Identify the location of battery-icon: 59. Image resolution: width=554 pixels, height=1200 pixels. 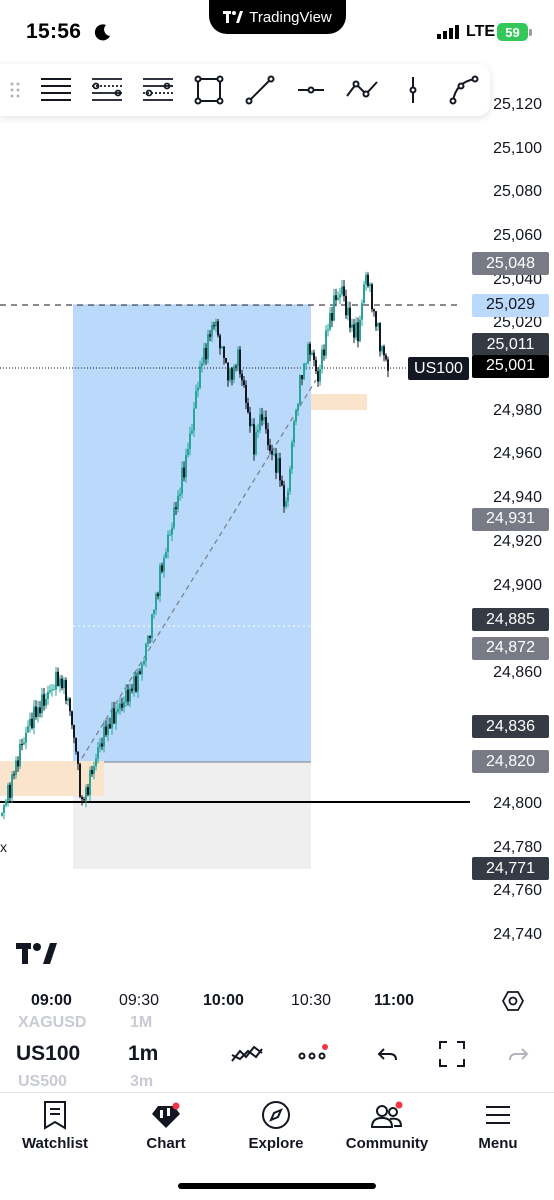
(512, 32).